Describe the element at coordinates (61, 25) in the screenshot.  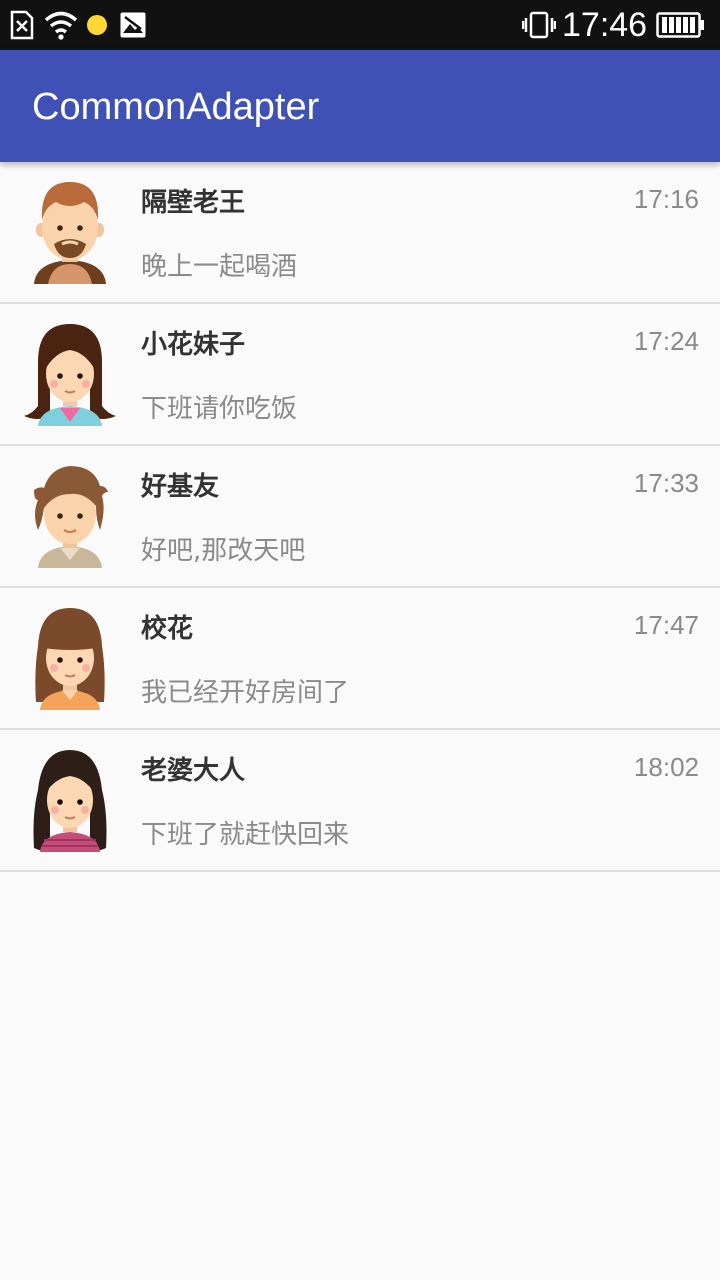
I see `wifi-icon` at that location.